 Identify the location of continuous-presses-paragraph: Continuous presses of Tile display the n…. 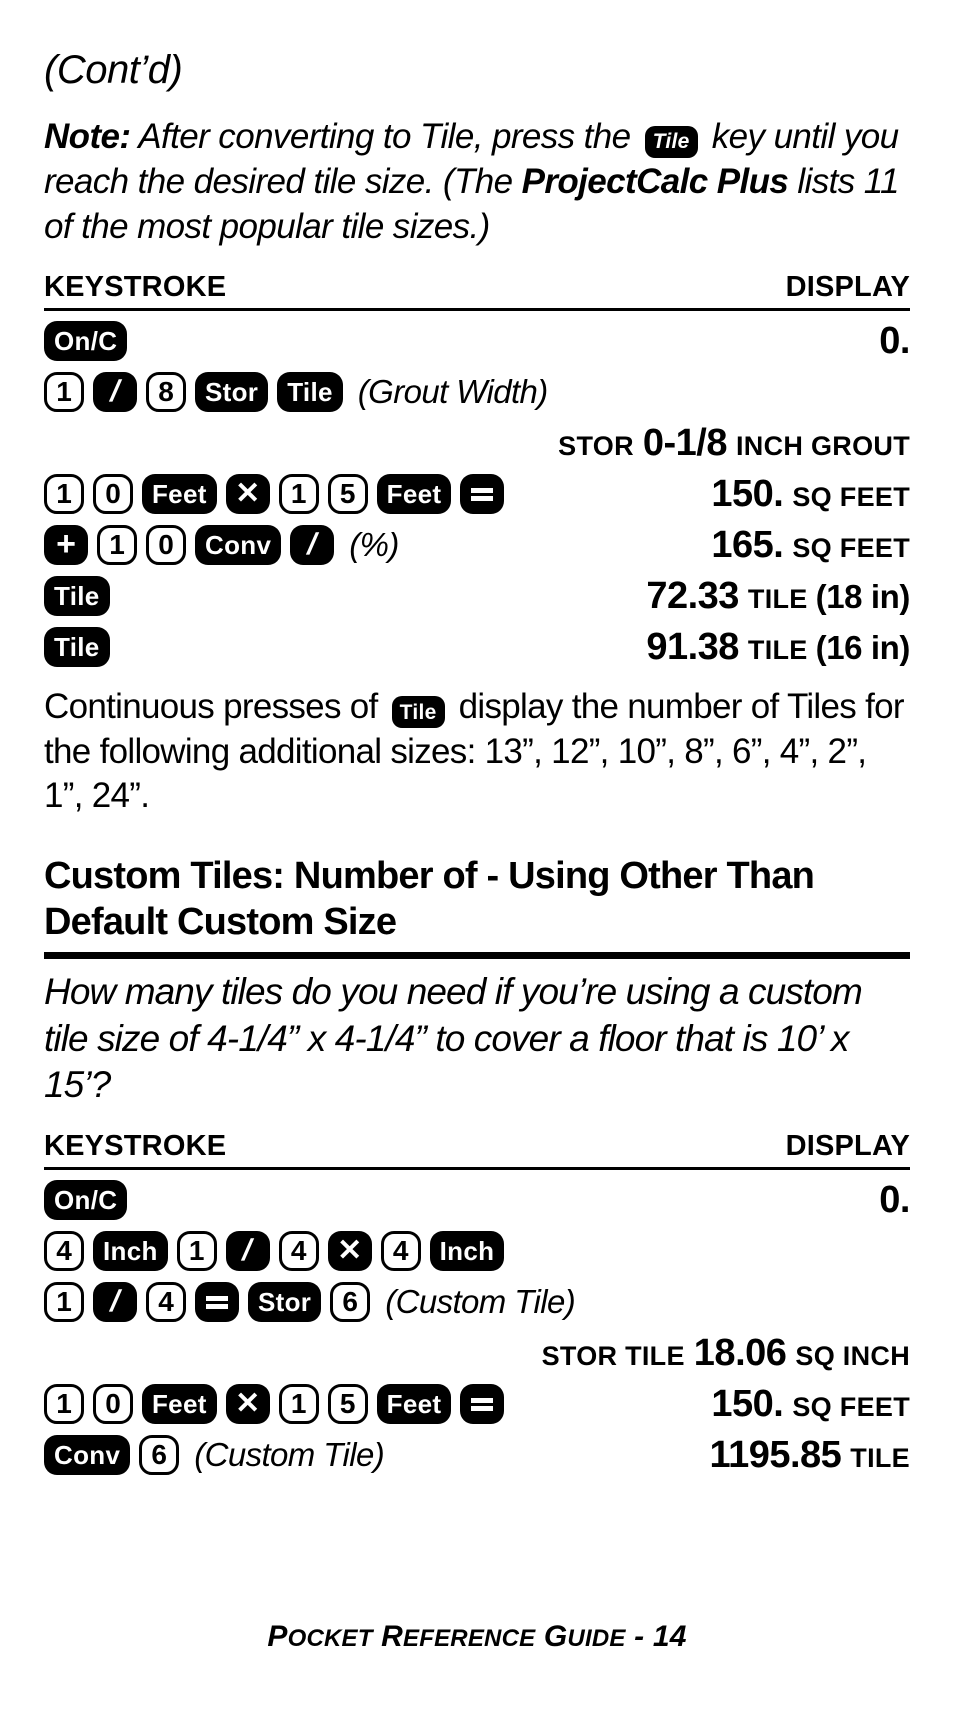
(477, 751).